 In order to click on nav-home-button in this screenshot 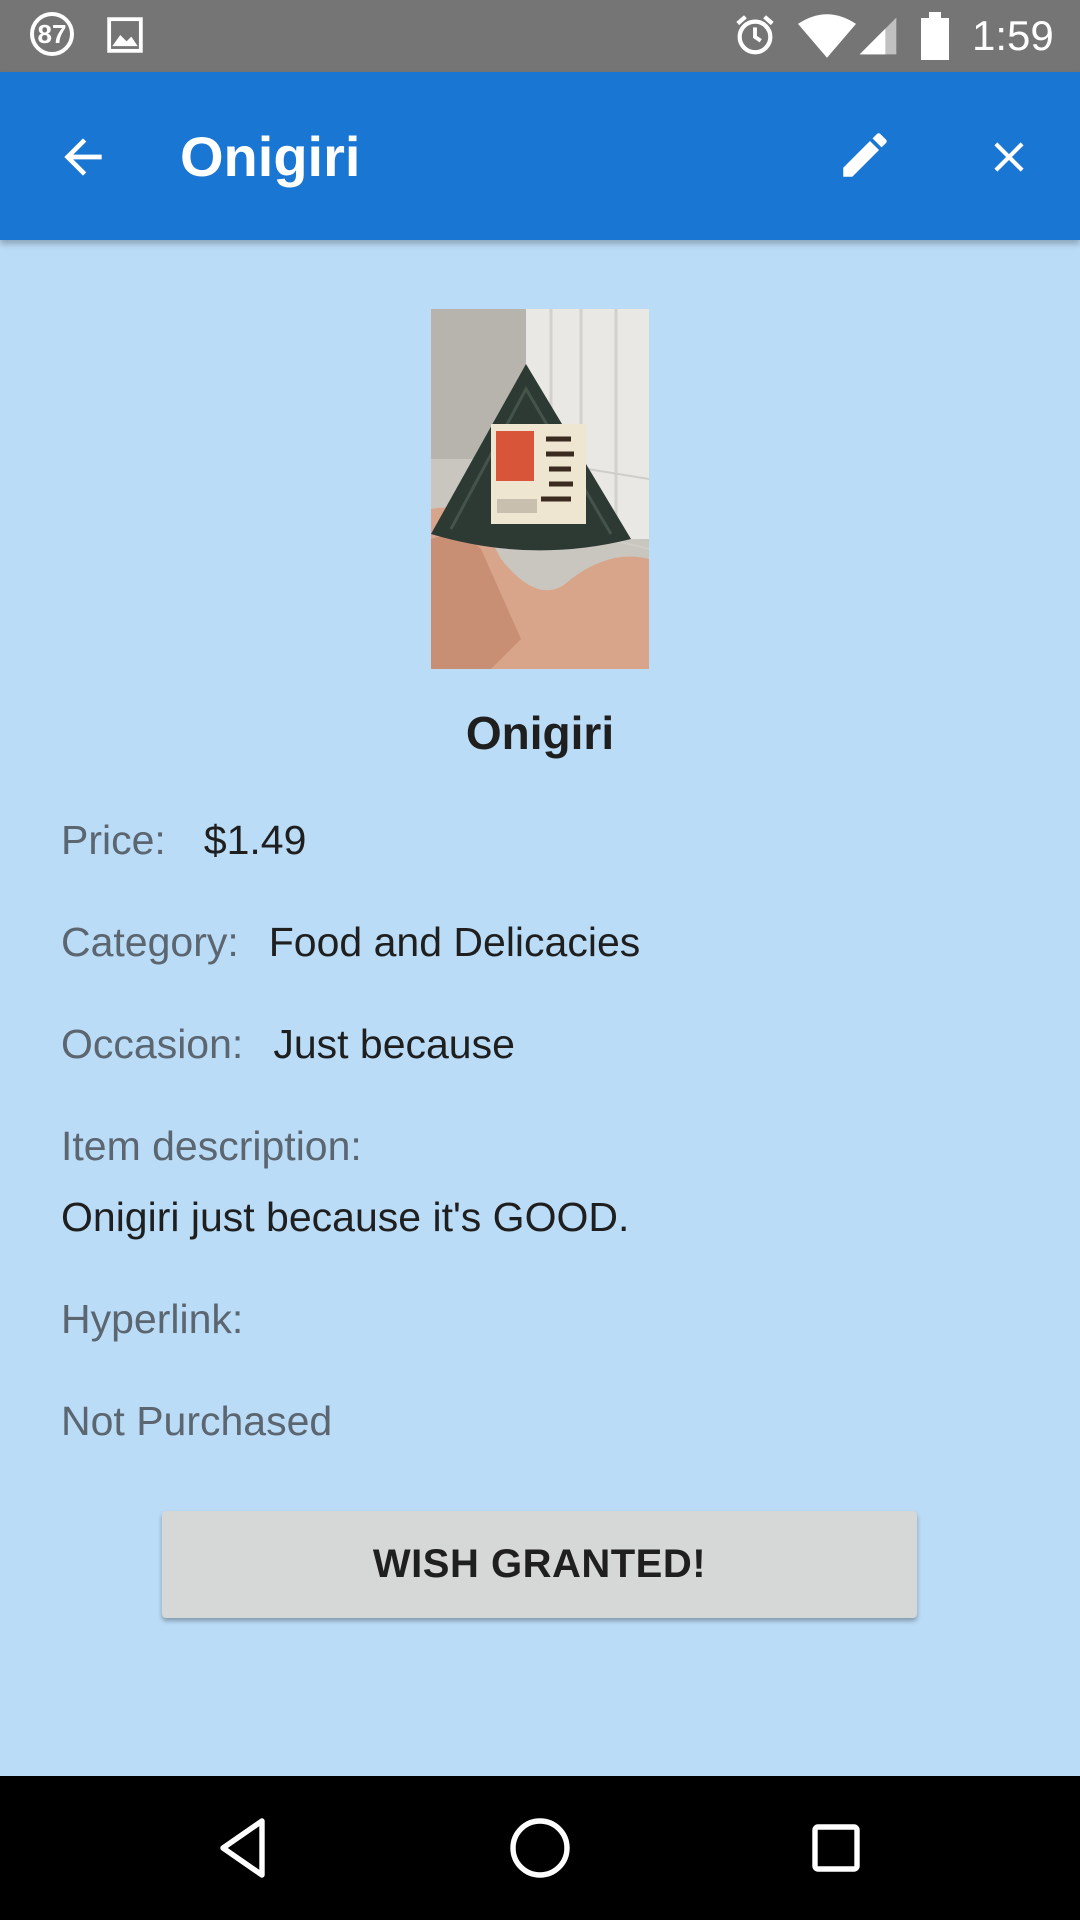, I will do `click(540, 1848)`.